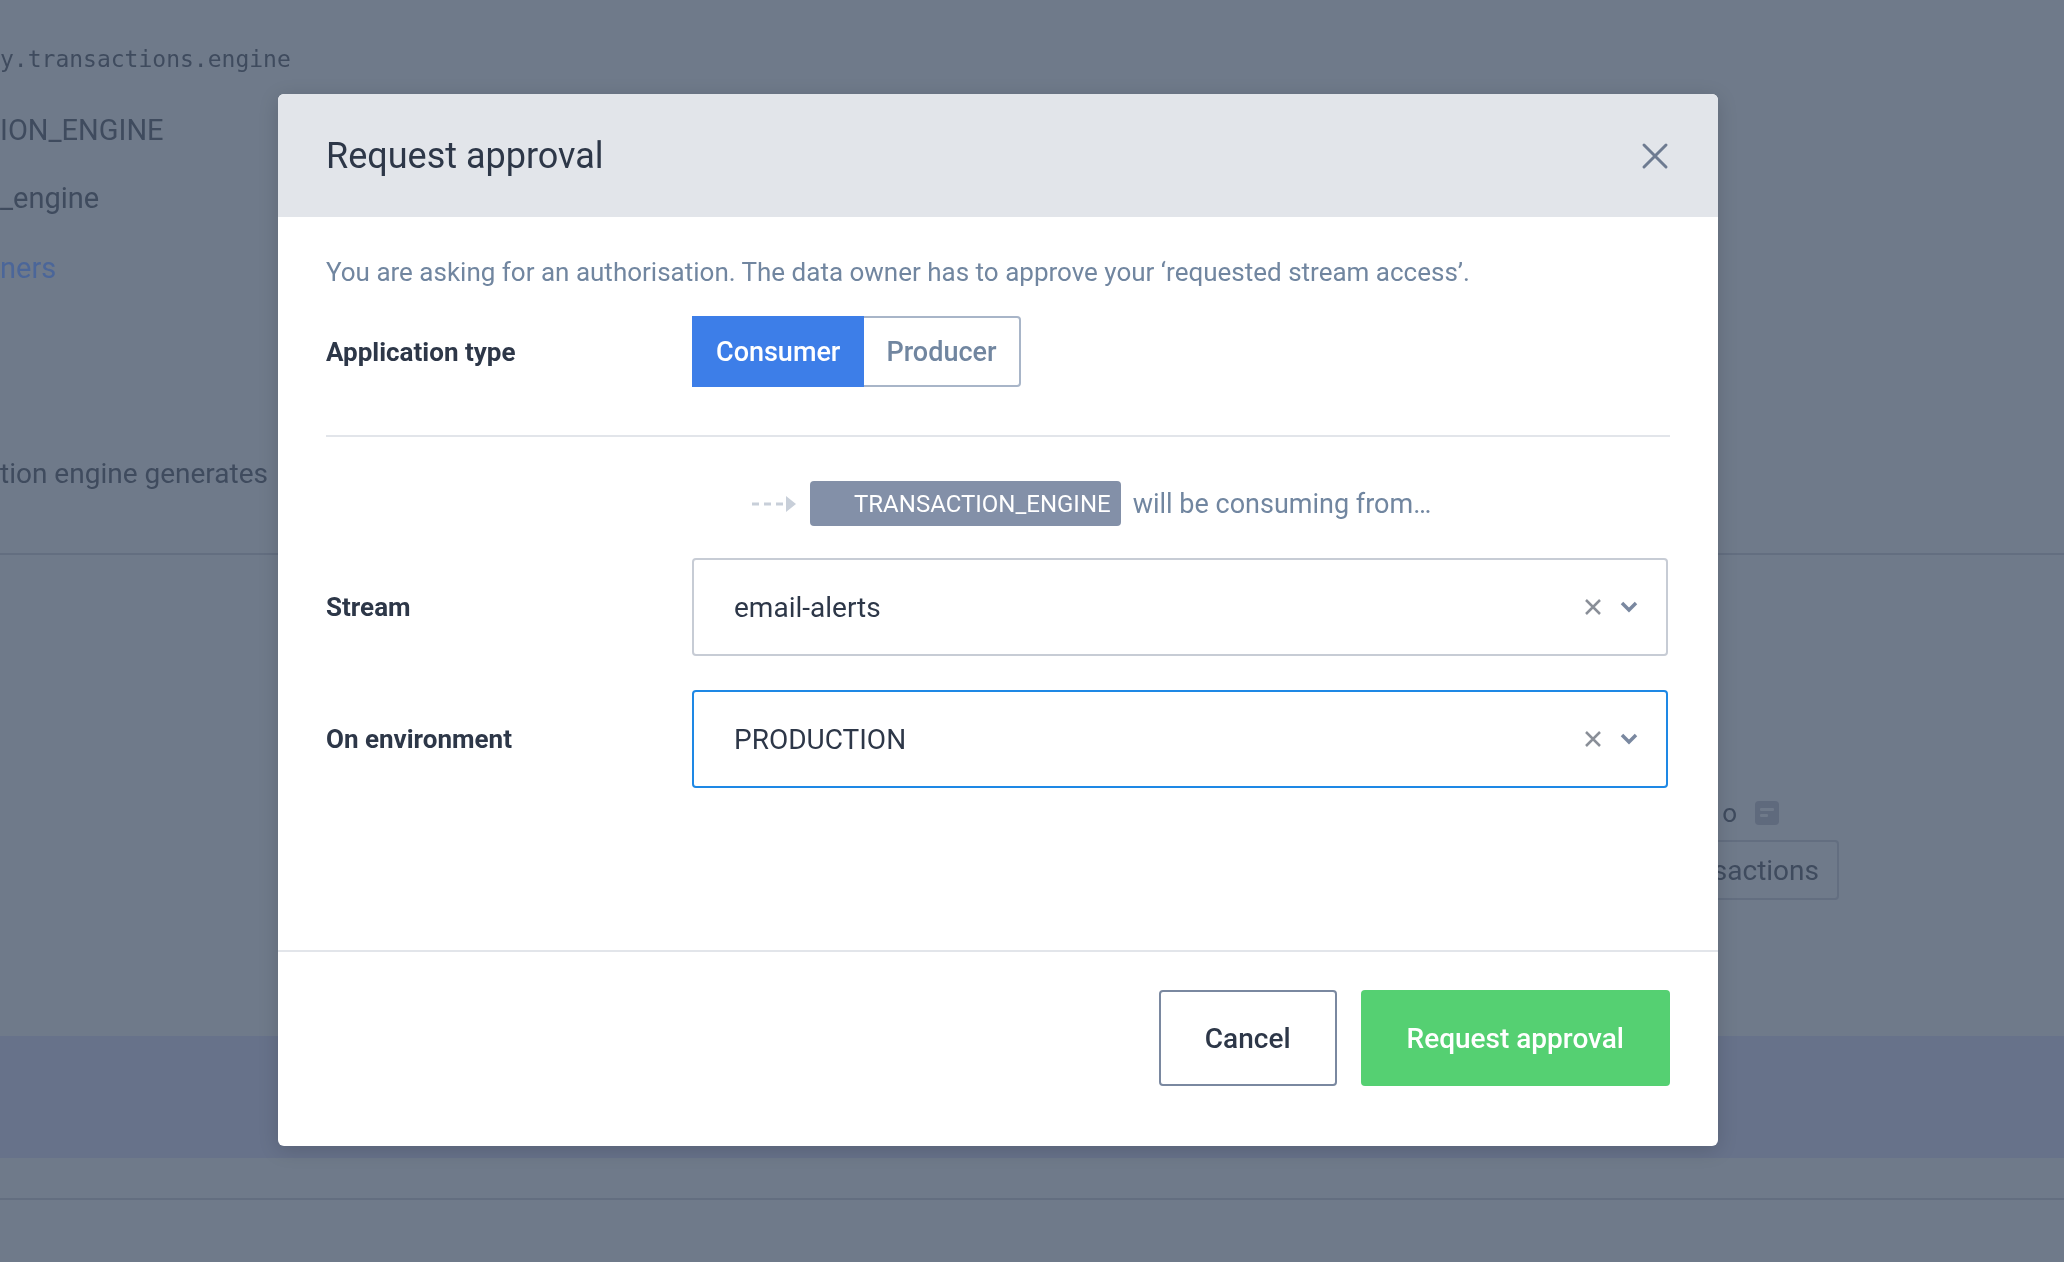 The width and height of the screenshot is (2064, 1262). What do you see at coordinates (774, 503) in the screenshot?
I see `arrow-icon` at bounding box center [774, 503].